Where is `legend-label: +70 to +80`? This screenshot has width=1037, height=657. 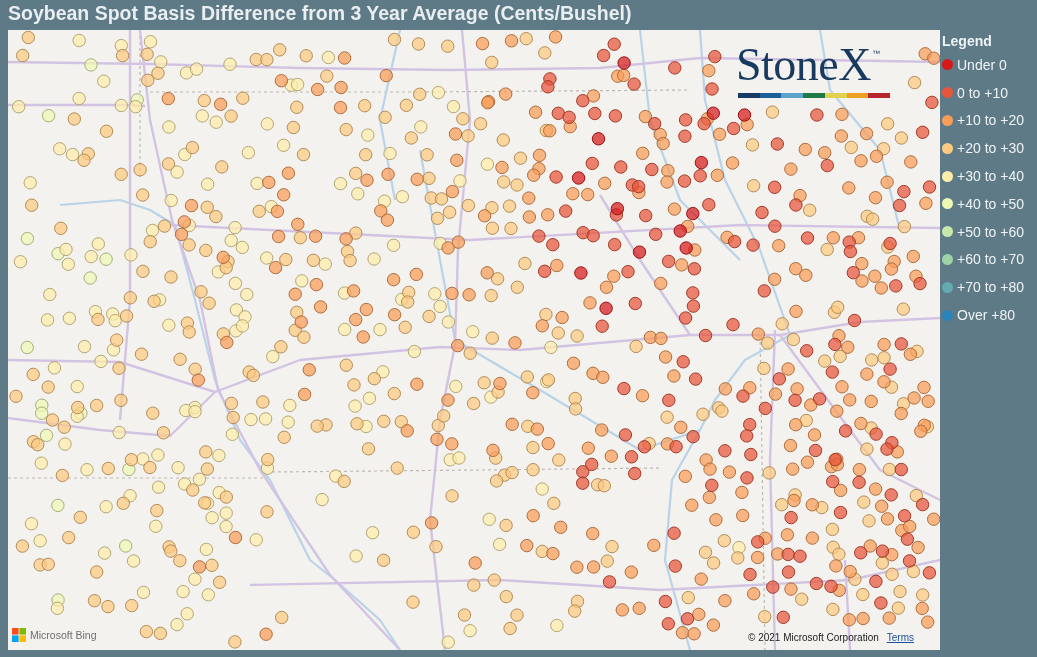
legend-label: +70 to +80 is located at coordinates (990, 287).